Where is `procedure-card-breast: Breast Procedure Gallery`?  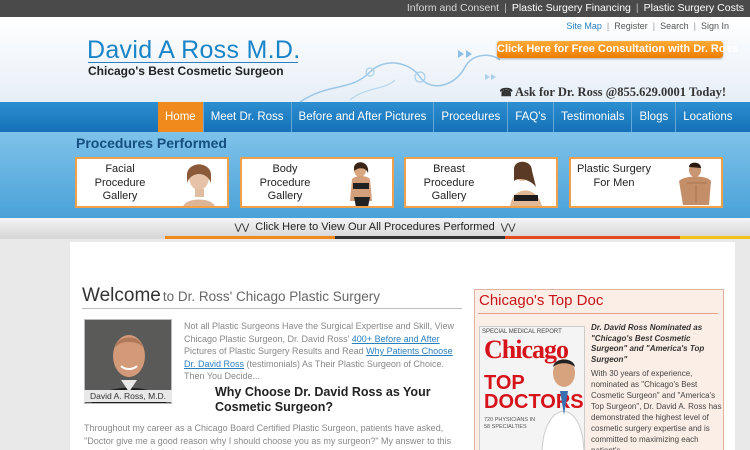 procedure-card-breast: Breast Procedure Gallery is located at coordinates (481, 182).